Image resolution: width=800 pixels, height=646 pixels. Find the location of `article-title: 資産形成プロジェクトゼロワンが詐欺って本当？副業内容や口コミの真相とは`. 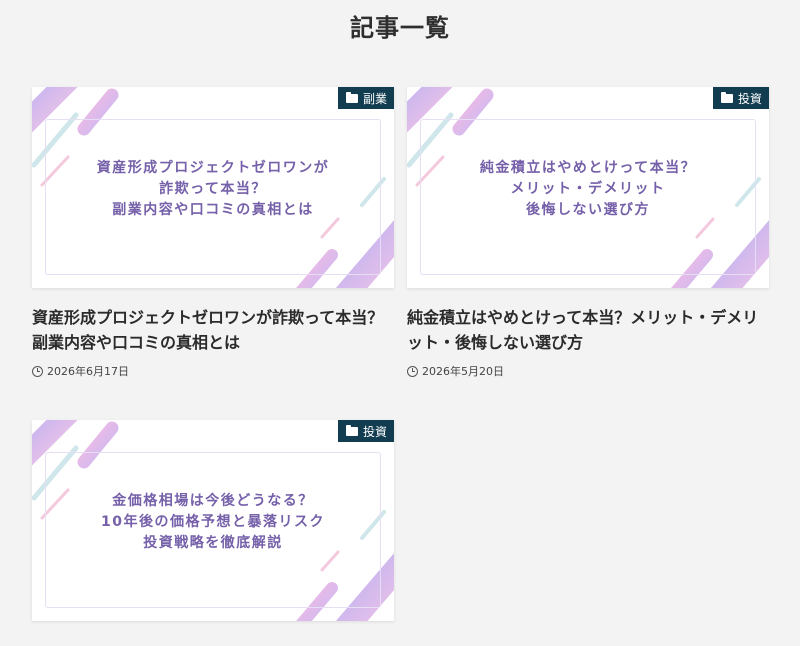

article-title: 資産形成プロジェクトゼロワンが詐欺って本当？副業内容や口コミの真相とは is located at coordinates (213, 330).